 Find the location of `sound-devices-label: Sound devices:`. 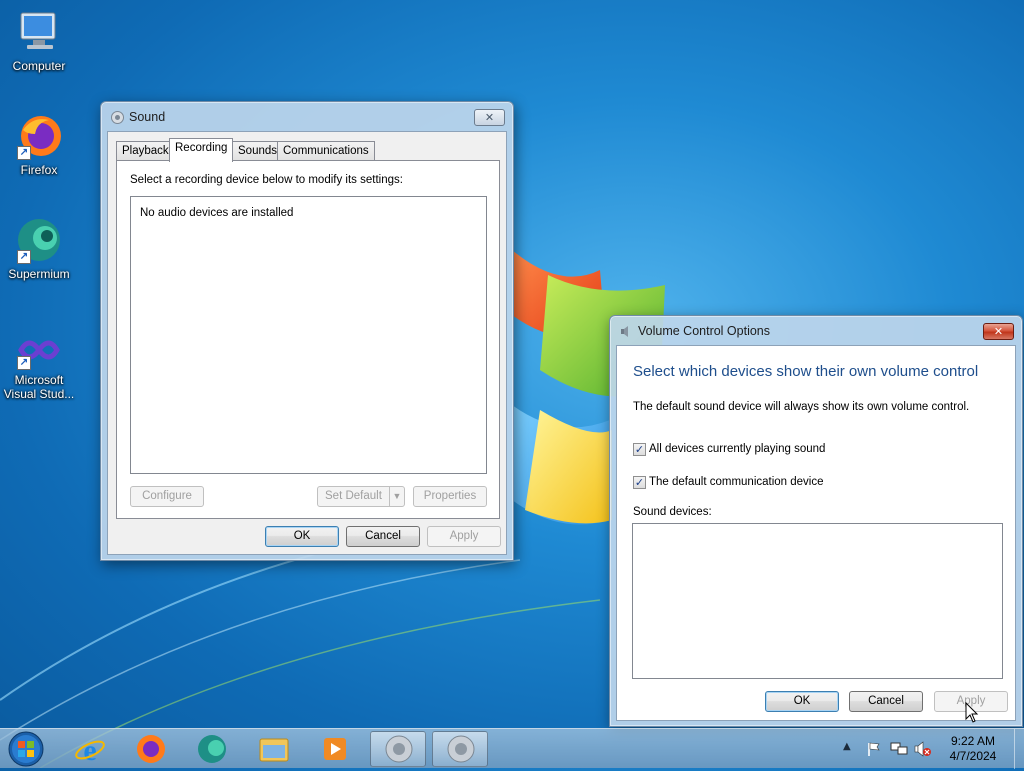

sound-devices-label: Sound devices: is located at coordinates (672, 512).